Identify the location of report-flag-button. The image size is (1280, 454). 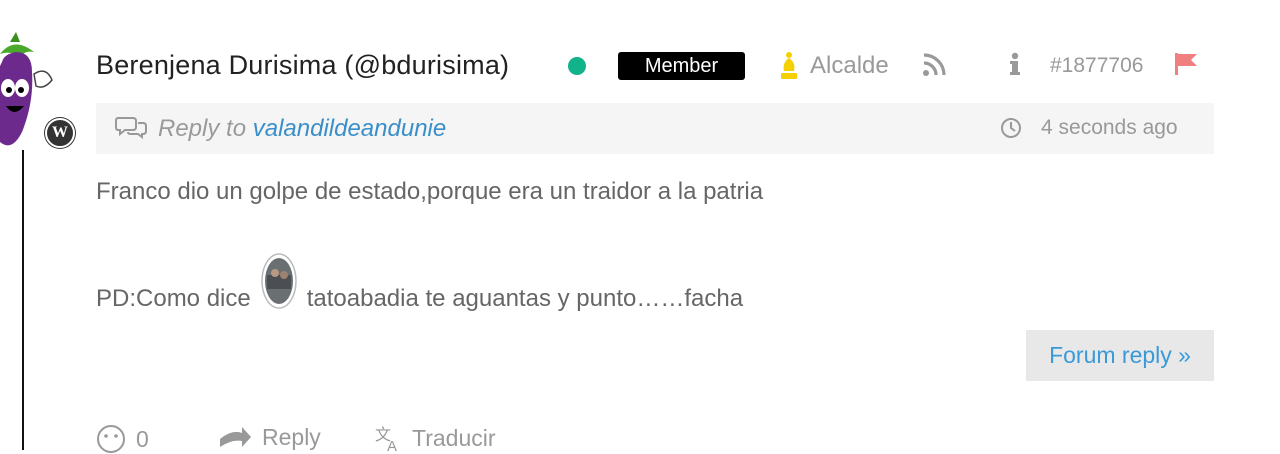
(1186, 66).